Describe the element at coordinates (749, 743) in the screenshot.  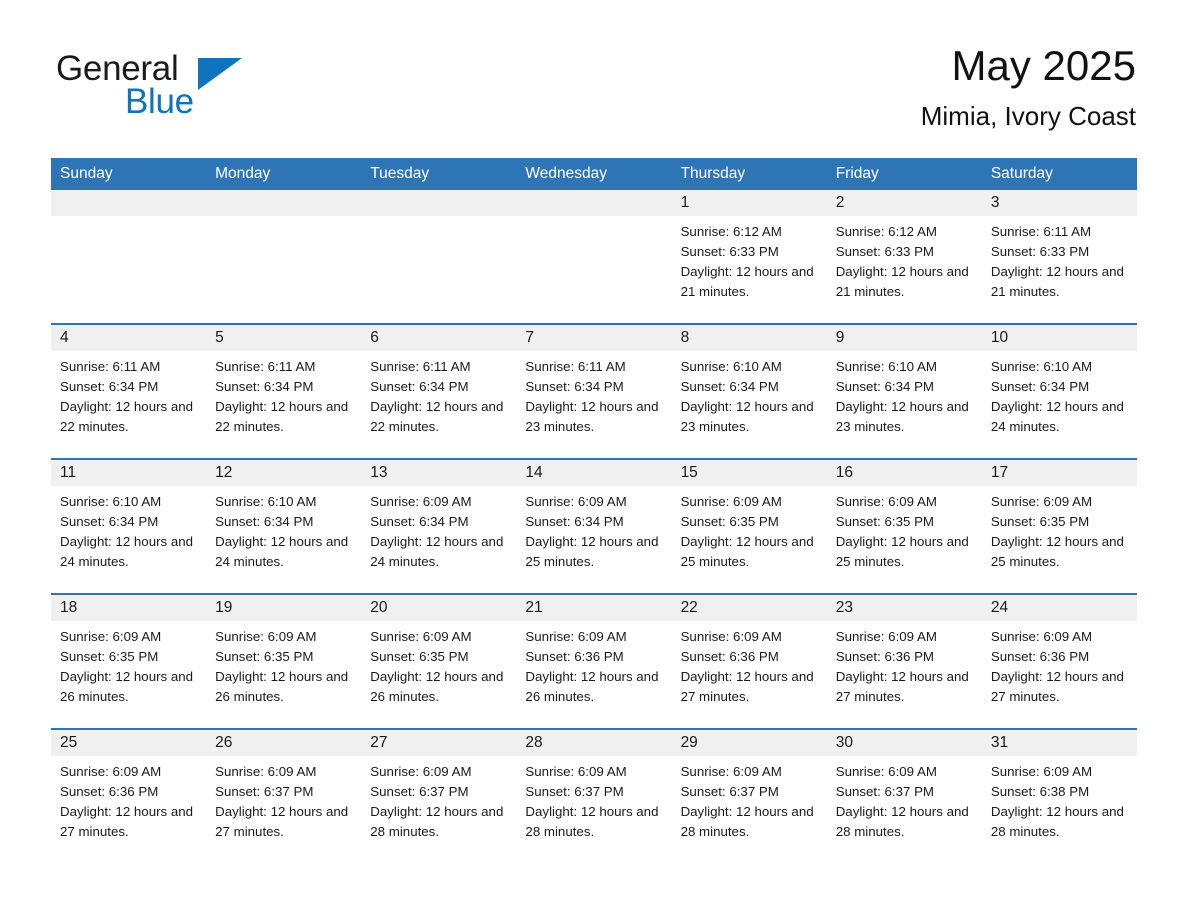
I see `day-number: 29` at that location.